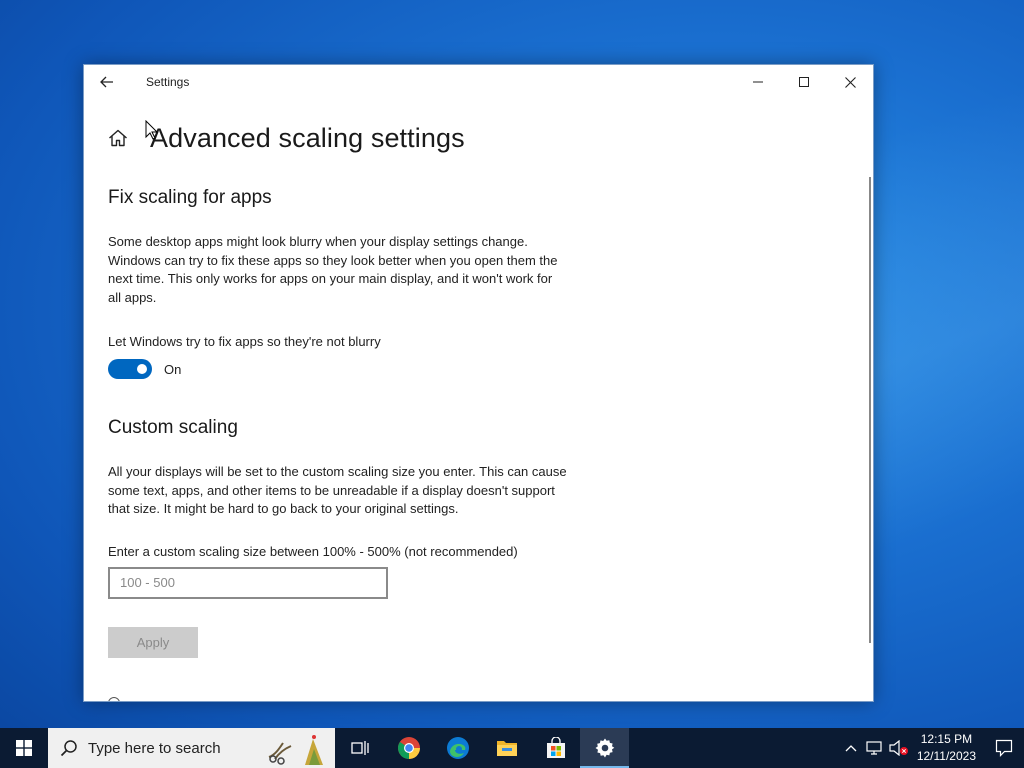  What do you see at coordinates (142, 369) in the screenshot?
I see `toggle-knob` at bounding box center [142, 369].